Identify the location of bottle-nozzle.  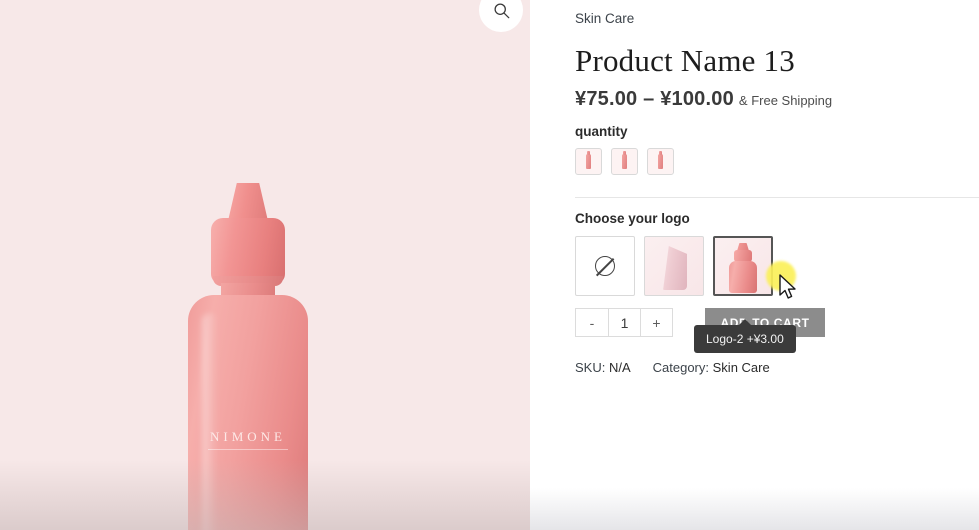
(248, 202).